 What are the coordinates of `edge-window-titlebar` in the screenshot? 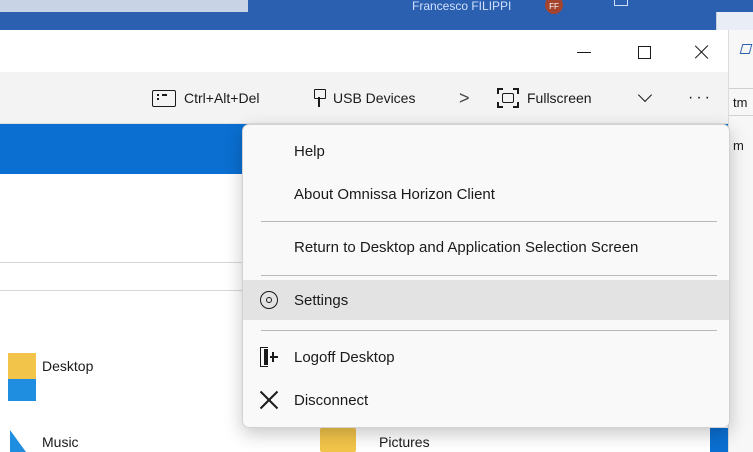 It's located at (734, 21).